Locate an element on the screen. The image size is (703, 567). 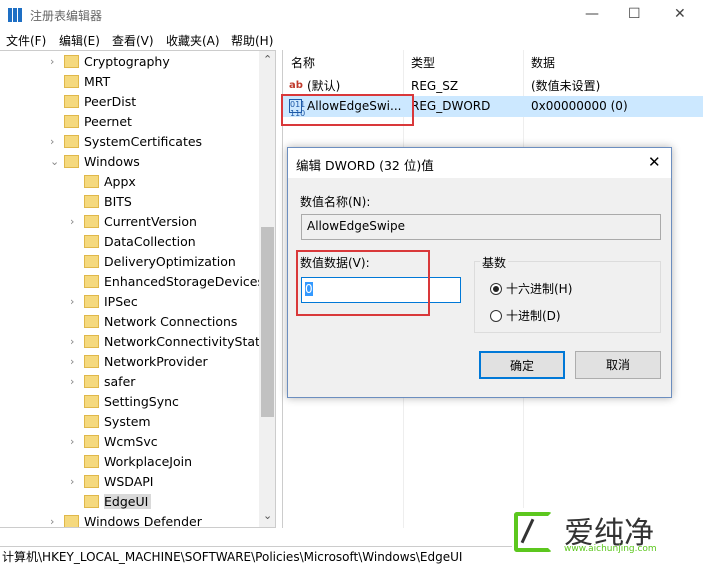
cancel-button: 取消 is located at coordinates (618, 365).